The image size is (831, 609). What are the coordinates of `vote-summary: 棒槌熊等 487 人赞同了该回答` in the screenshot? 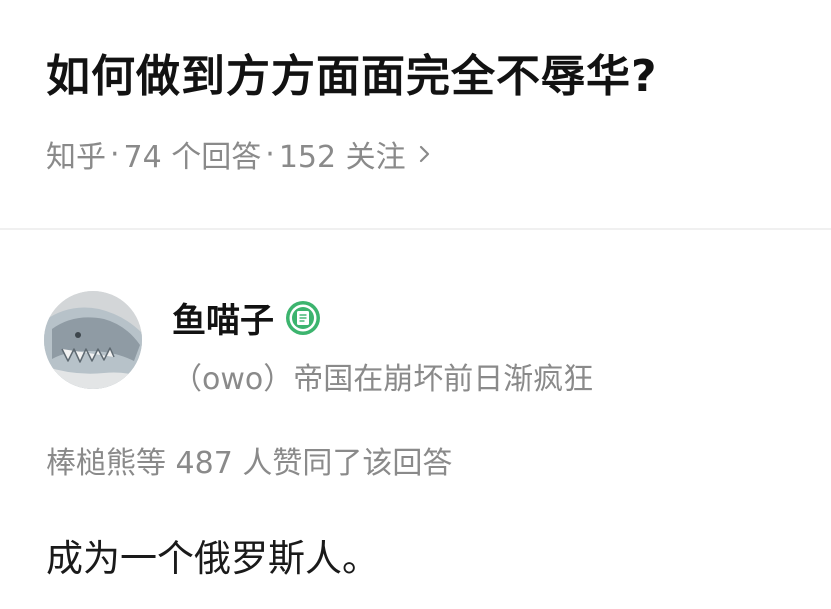 It's located at (249, 460).